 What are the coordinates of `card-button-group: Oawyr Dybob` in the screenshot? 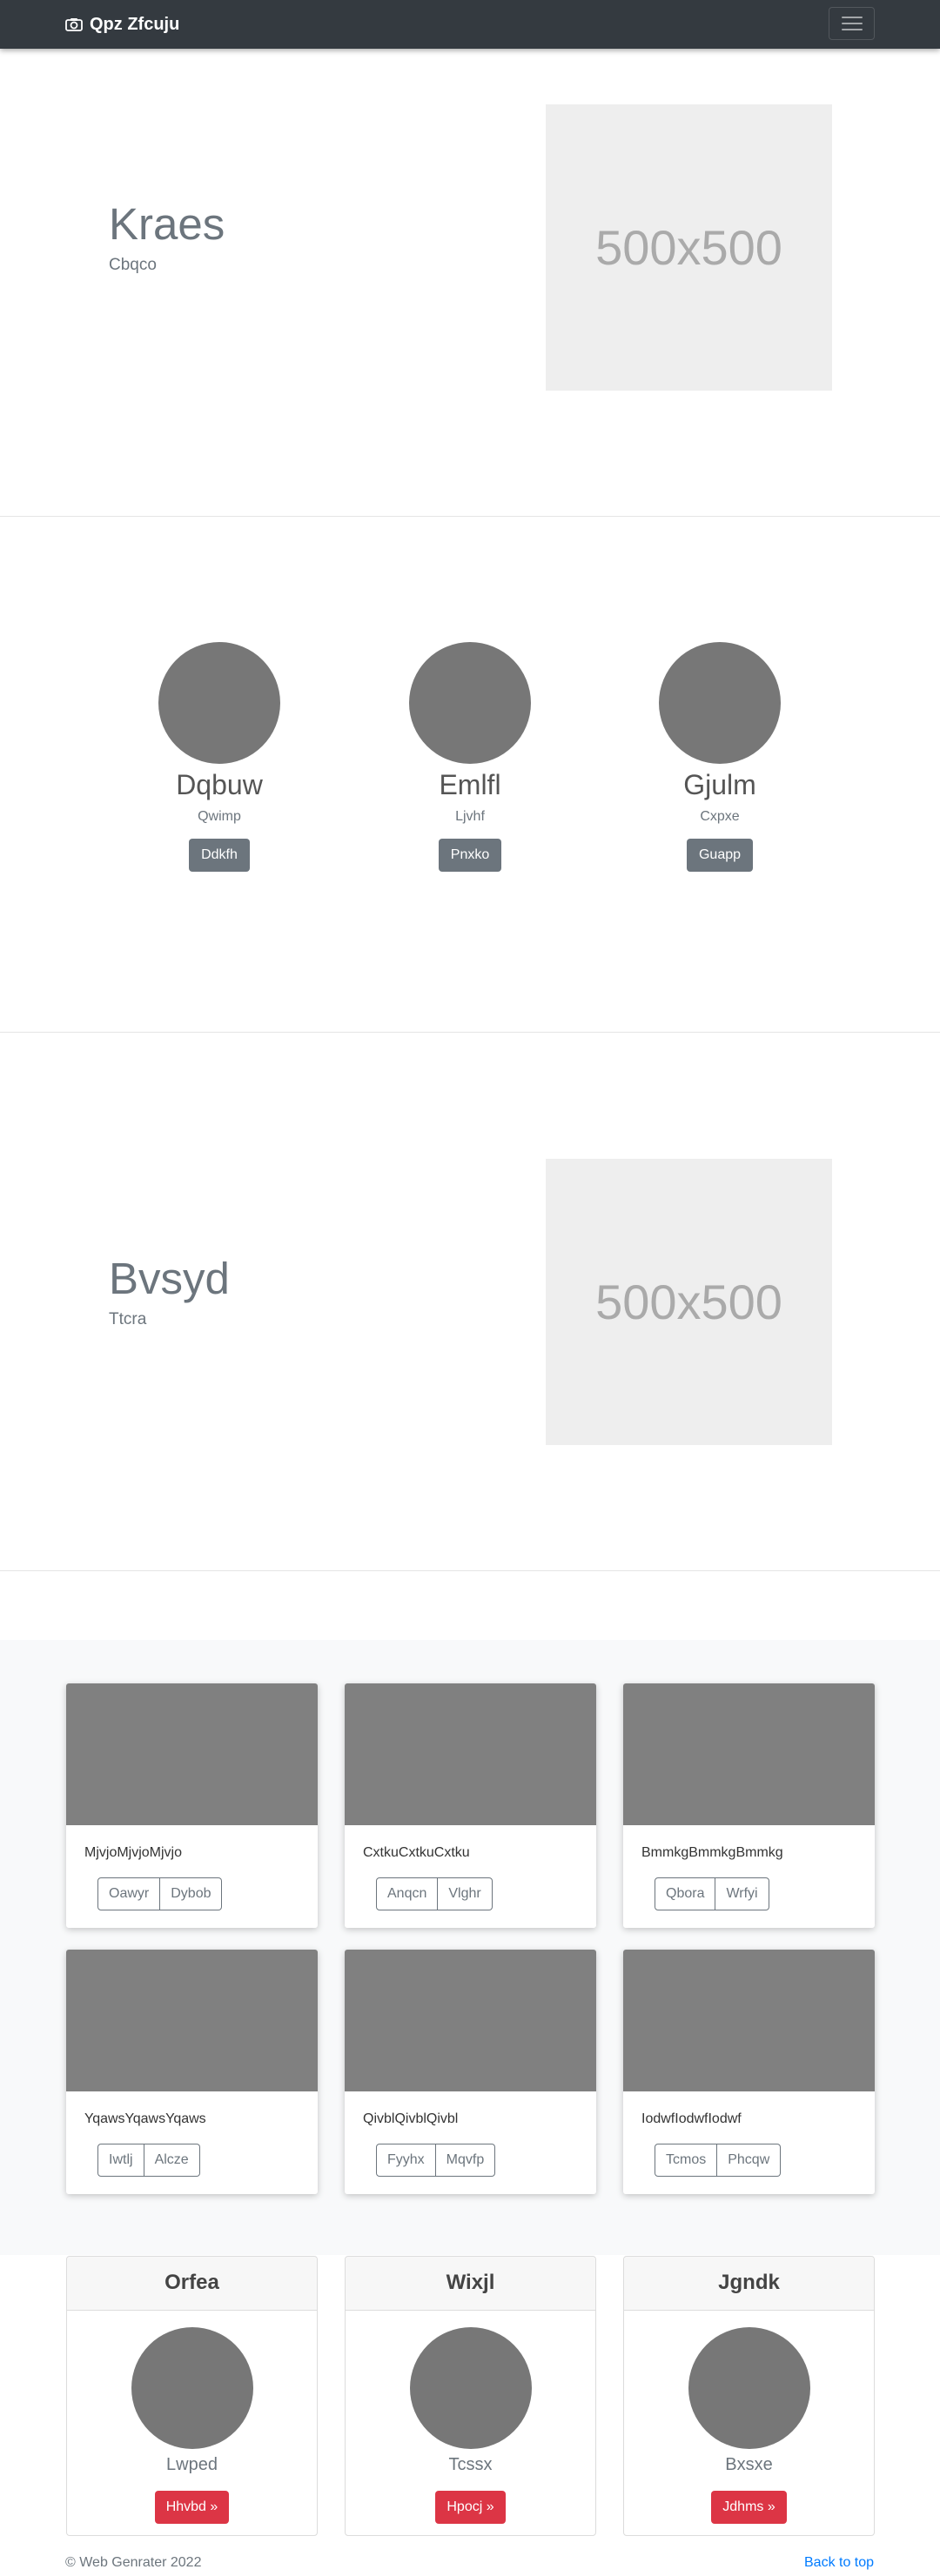 It's located at (160, 1893).